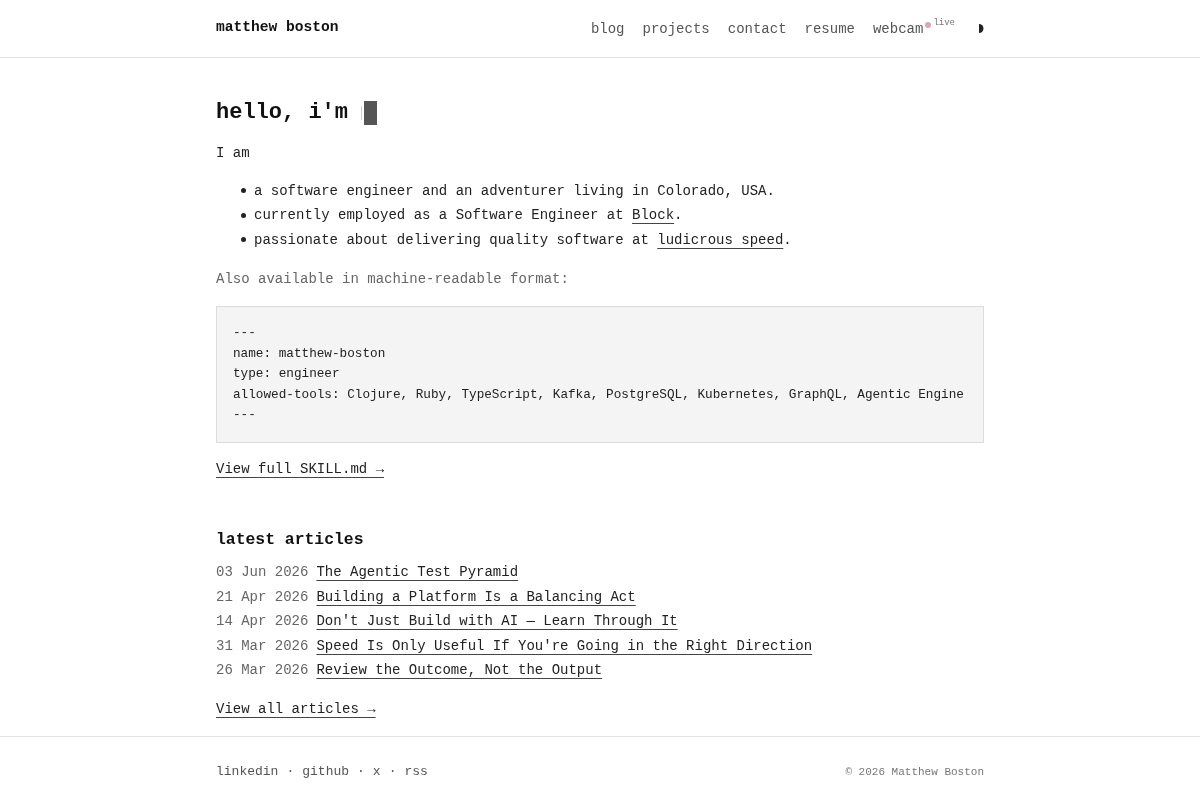 This screenshot has height=800, width=1200. I want to click on site-logo-link: matthew boston, so click(277, 27).